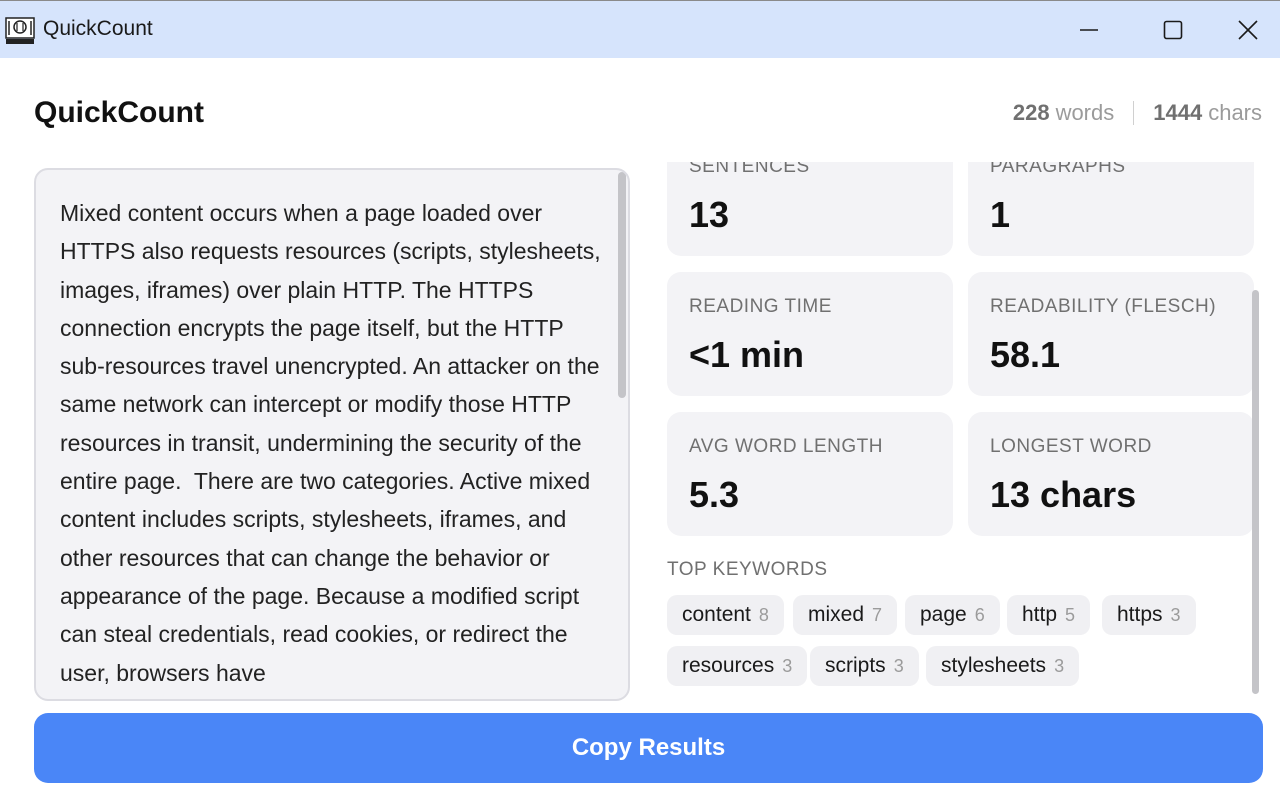 This screenshot has width=1280, height=800. What do you see at coordinates (810, 474) in the screenshot?
I see `stat-card-avg-word-length: AVG WORD LENGTH 5.3` at bounding box center [810, 474].